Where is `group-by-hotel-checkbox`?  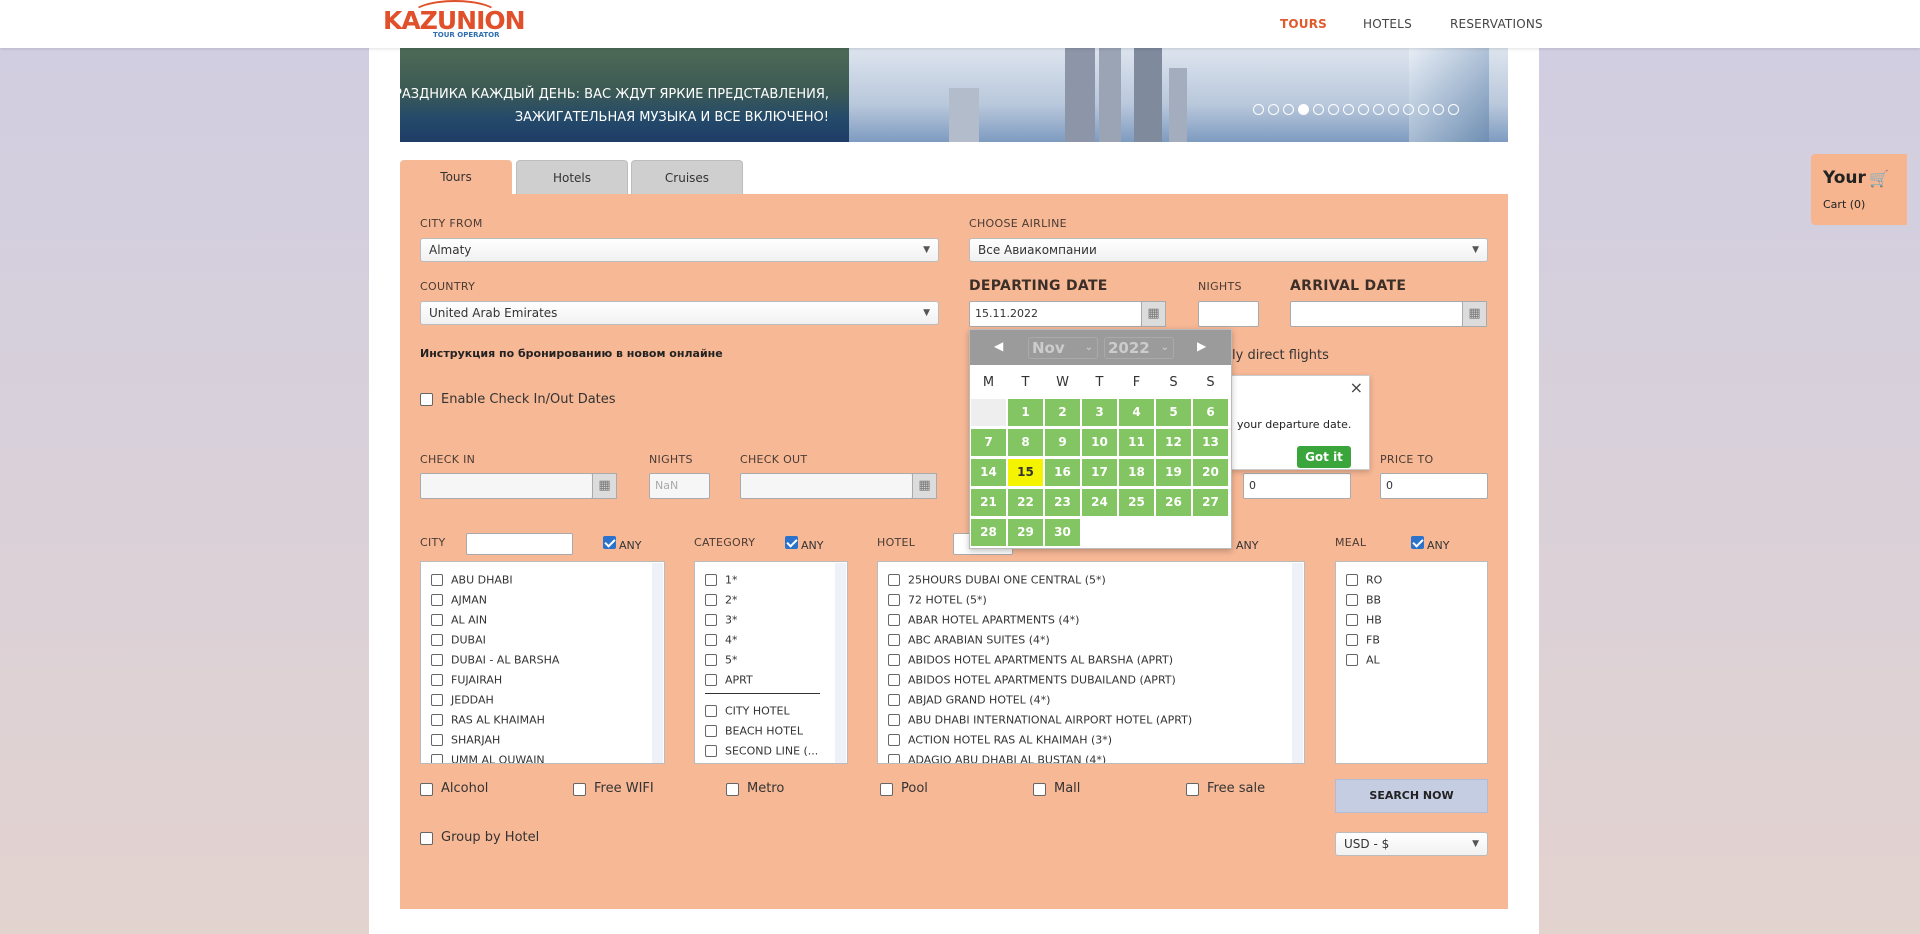
group-by-hotel-checkbox is located at coordinates (426, 838).